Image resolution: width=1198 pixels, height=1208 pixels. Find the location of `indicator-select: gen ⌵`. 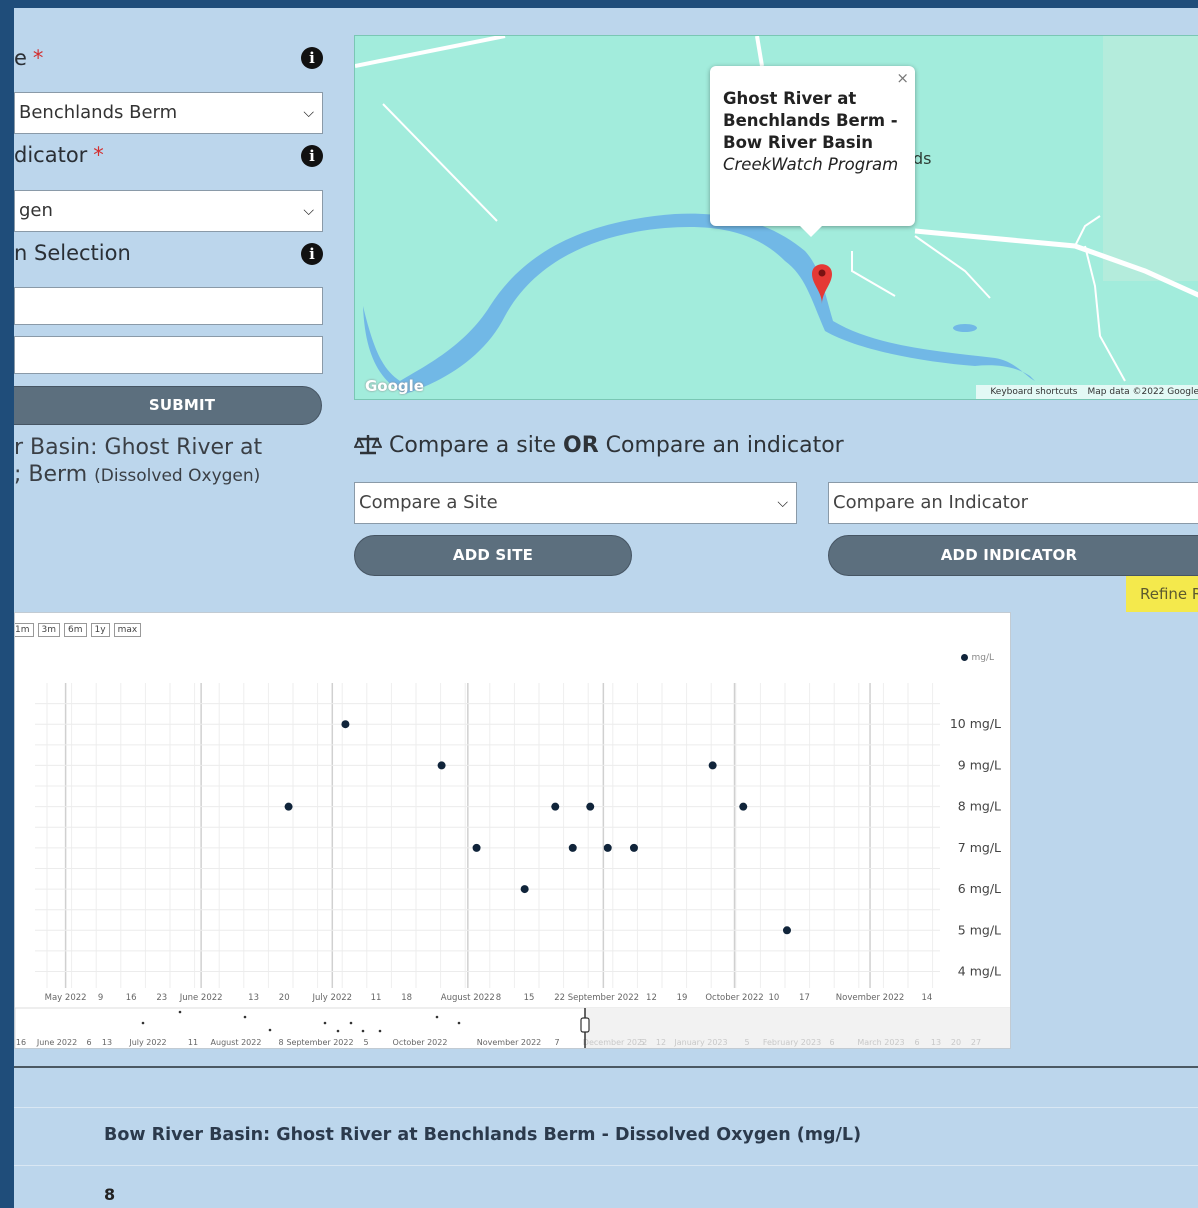

indicator-select: gen ⌵ is located at coordinates (168, 211).